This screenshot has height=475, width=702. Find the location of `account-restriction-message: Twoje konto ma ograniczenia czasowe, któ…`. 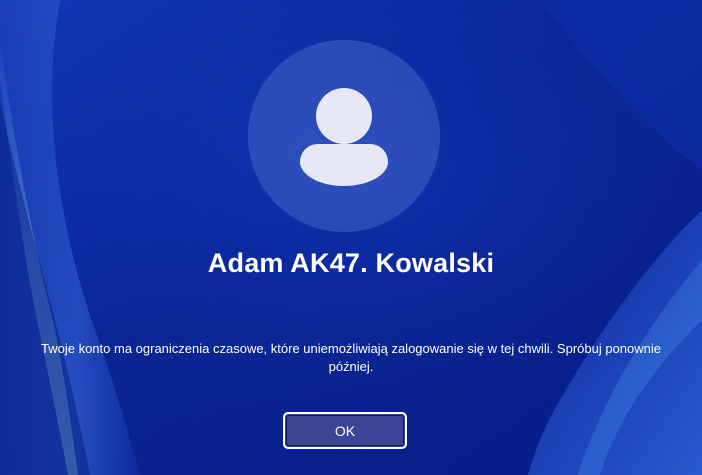

account-restriction-message: Twoje konto ma ograniczenia czasowe, któ… is located at coordinates (351, 357).